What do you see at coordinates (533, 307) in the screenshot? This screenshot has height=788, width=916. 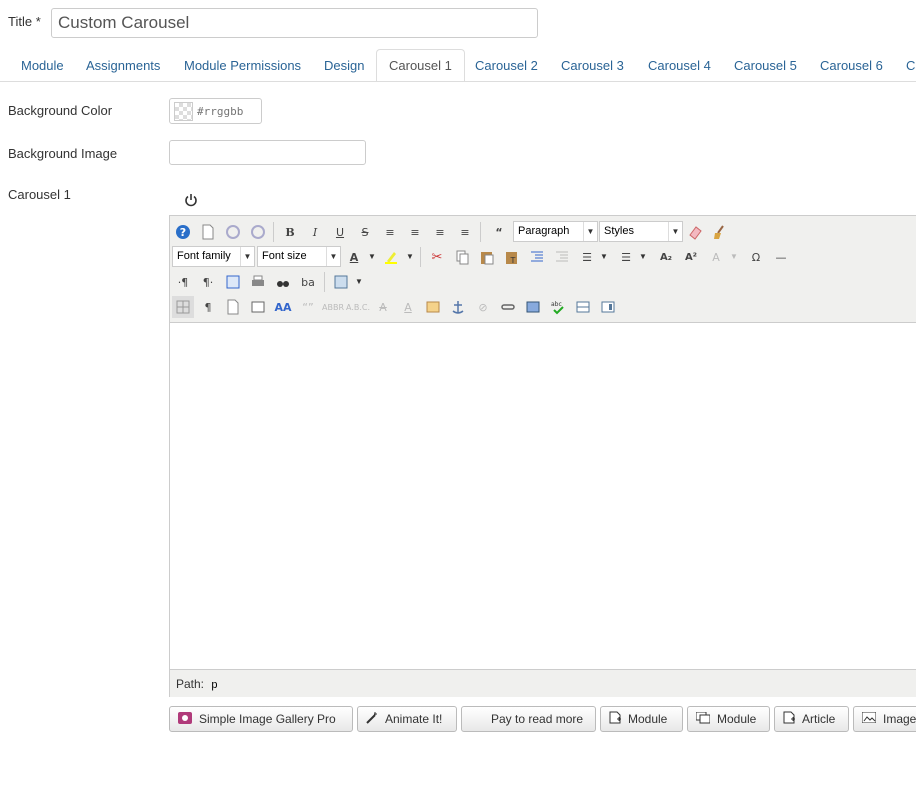 I see `image-manager-icon` at bounding box center [533, 307].